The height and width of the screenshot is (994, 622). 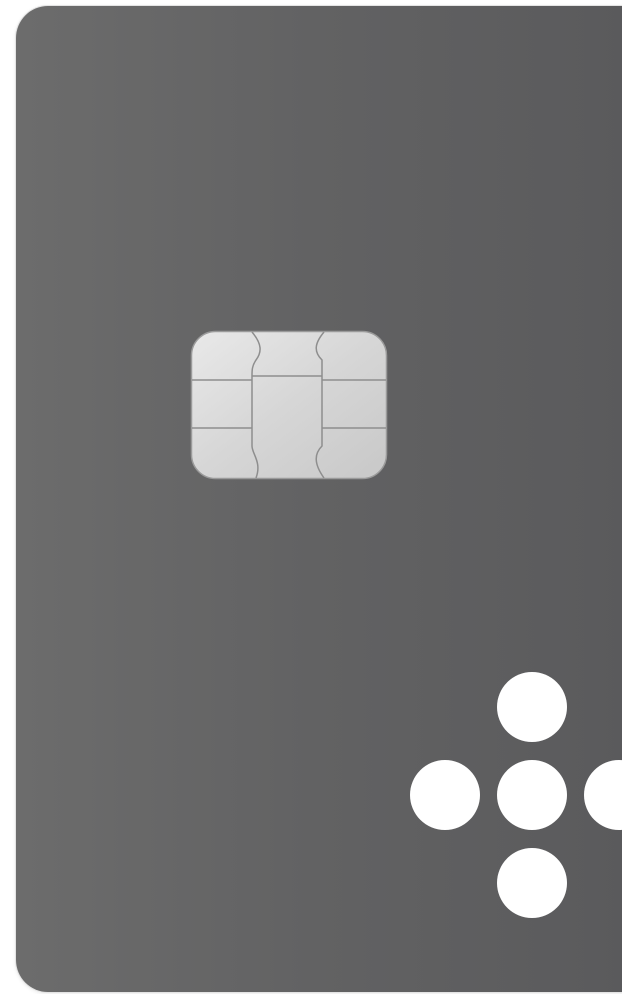 I want to click on emv-chip-icon, so click(x=289, y=405).